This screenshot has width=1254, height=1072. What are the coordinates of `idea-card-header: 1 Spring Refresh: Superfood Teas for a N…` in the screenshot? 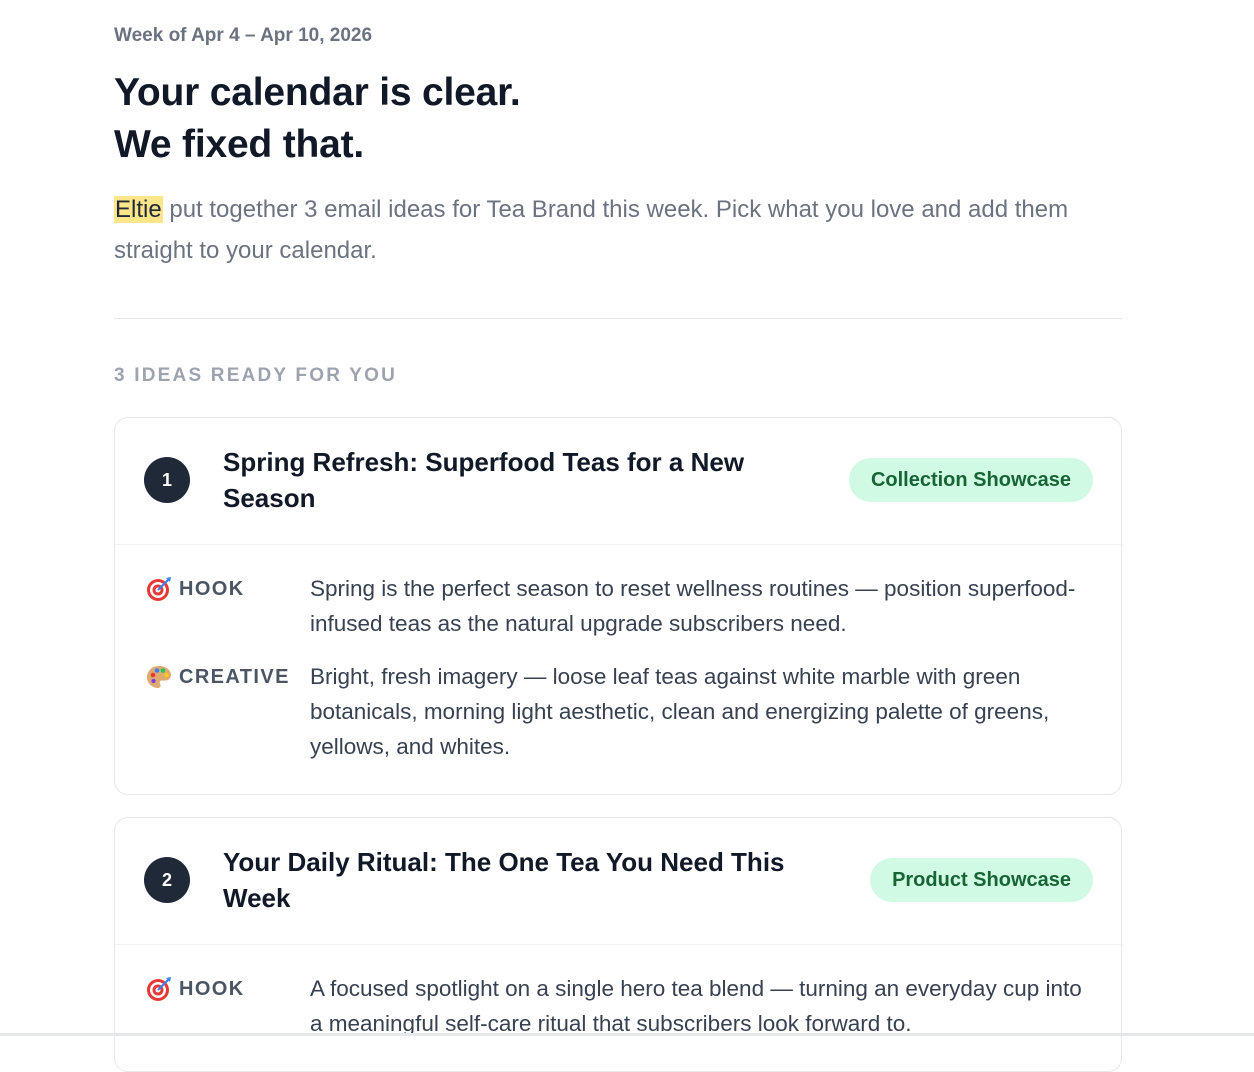 It's located at (618, 481).